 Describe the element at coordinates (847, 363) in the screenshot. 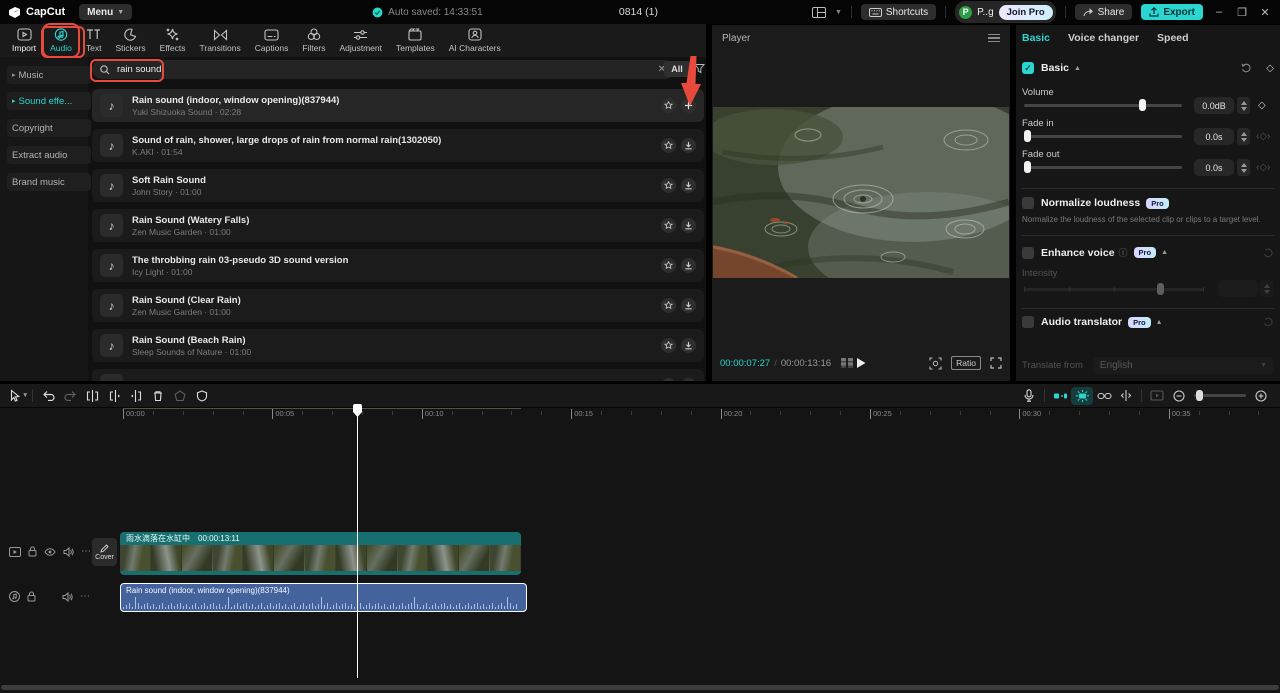

I see `frame-view-icon` at that location.